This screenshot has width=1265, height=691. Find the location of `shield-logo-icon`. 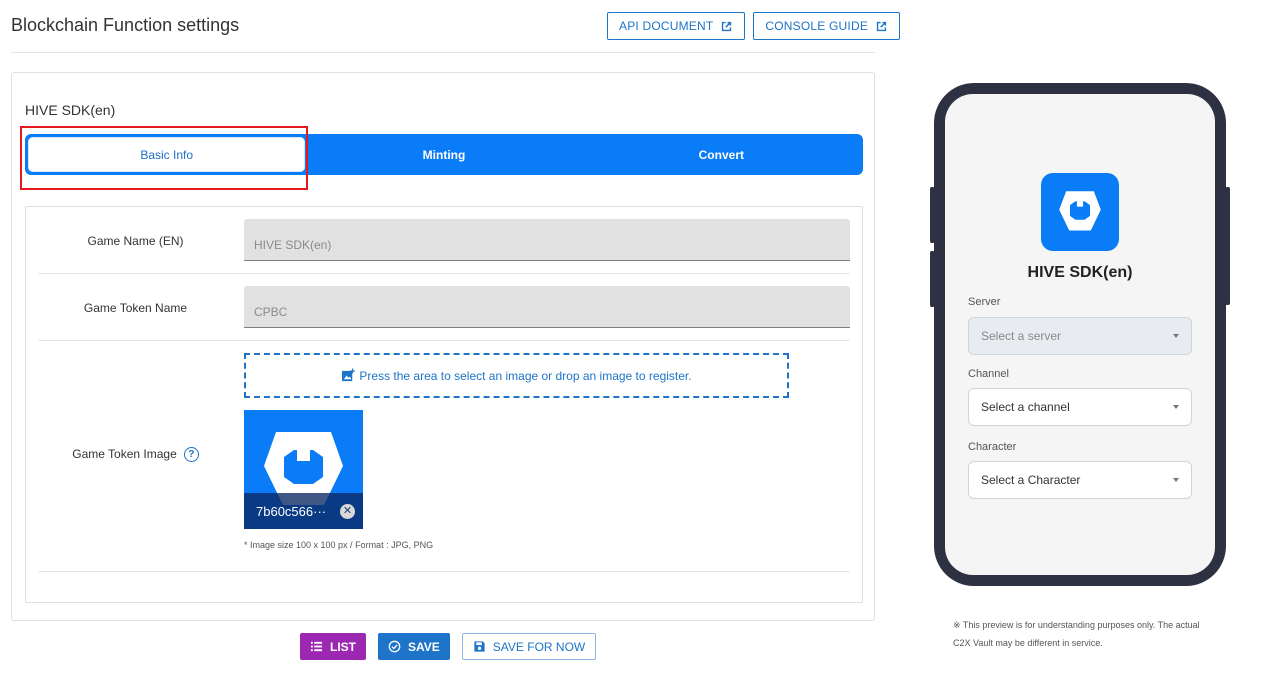

shield-logo-icon is located at coordinates (1080, 211).